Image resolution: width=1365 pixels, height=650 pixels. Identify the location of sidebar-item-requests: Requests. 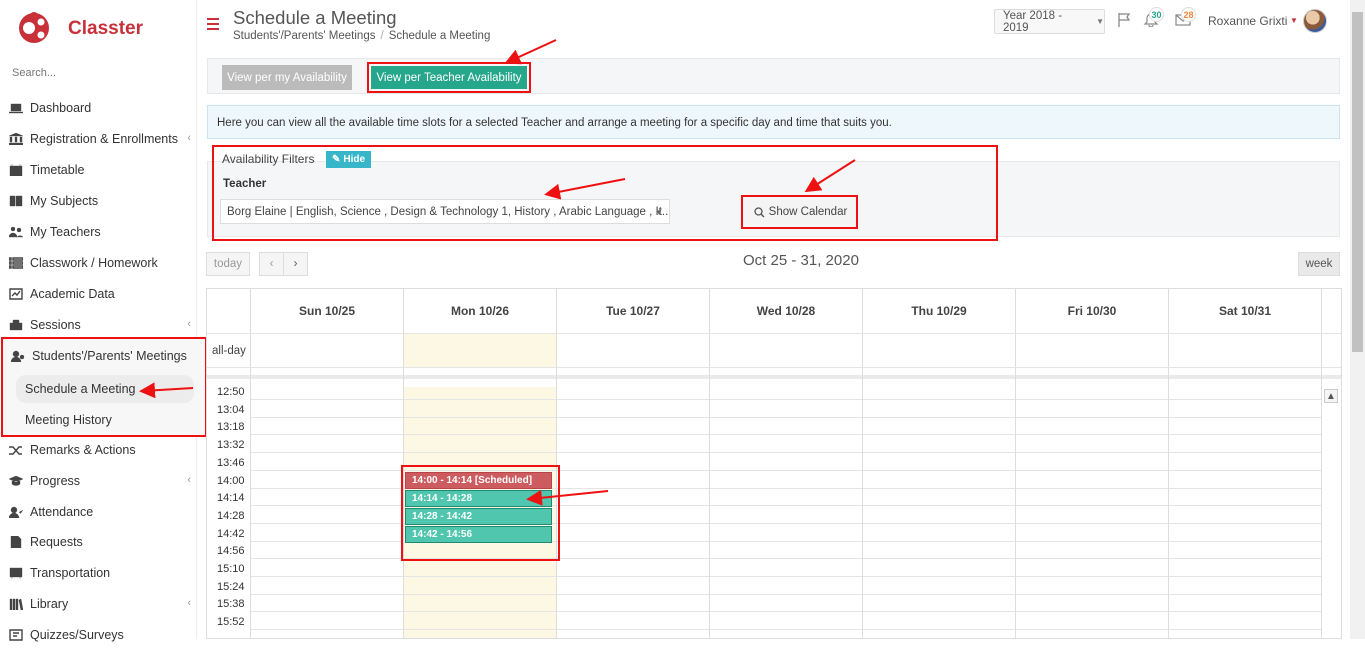
(98, 542).